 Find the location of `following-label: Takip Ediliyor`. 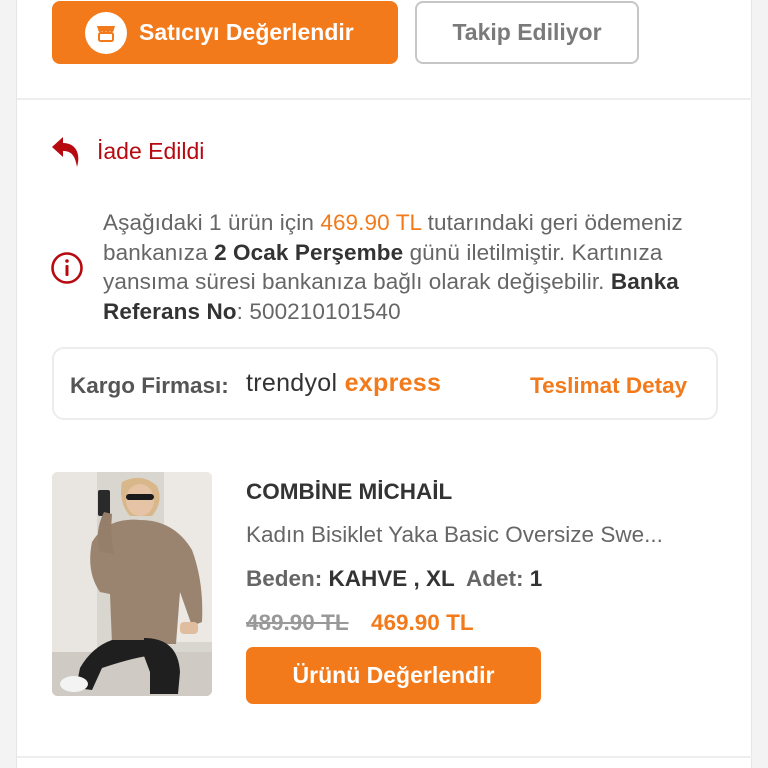

following-label: Takip Ediliyor is located at coordinates (527, 32).